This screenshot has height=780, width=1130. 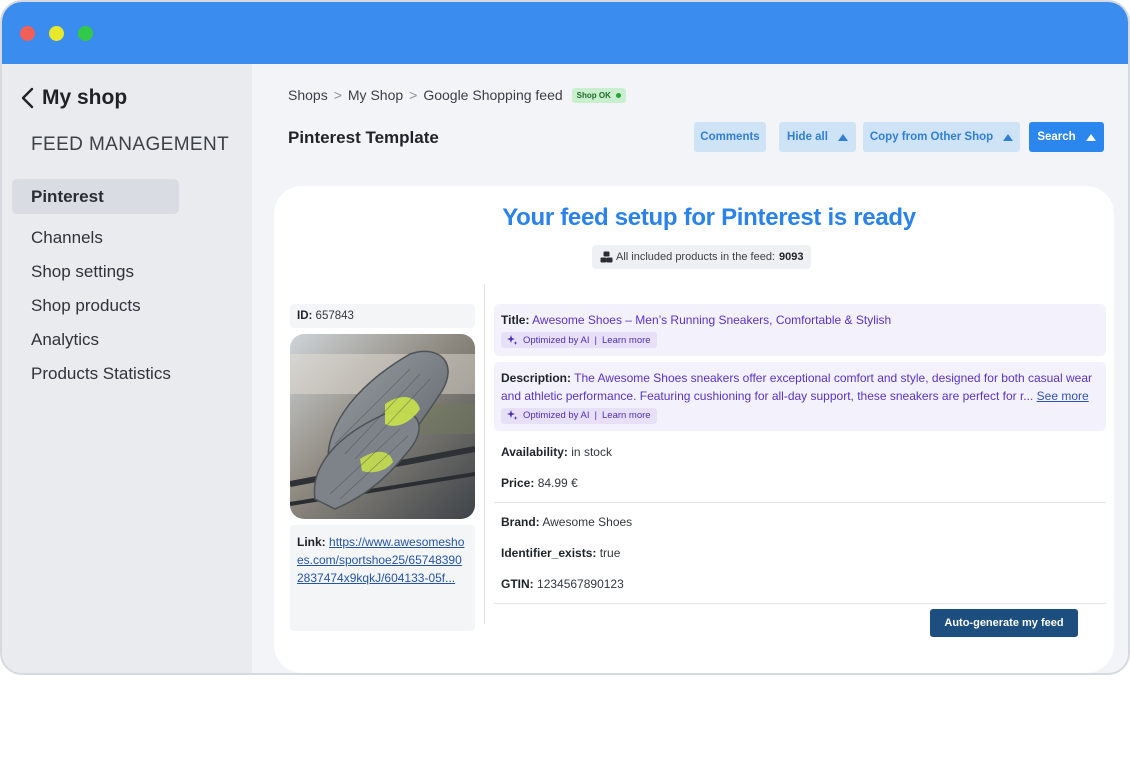 I want to click on identifier-exists-field: Identifier_exists: true, so click(x=800, y=553).